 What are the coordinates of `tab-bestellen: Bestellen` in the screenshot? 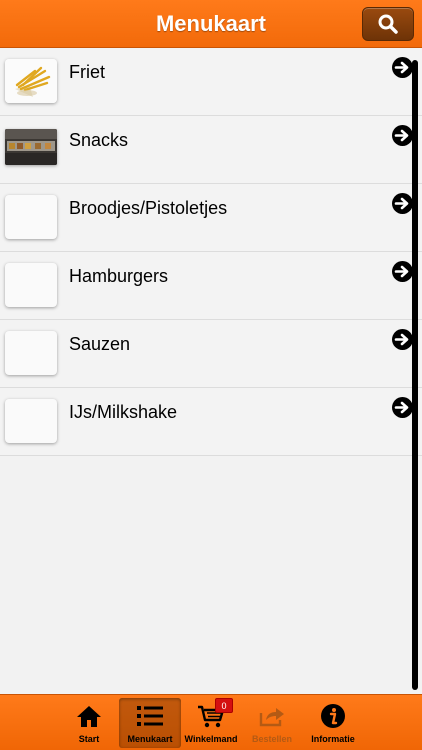 It's located at (272, 723).